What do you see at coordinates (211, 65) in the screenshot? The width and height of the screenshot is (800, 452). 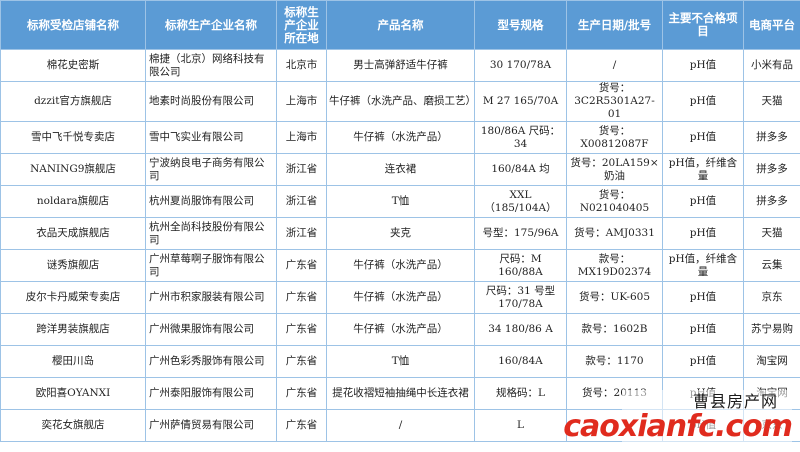 I see `cell-manufacturer: 棉捷（北京）网络科技有限公司` at bounding box center [211, 65].